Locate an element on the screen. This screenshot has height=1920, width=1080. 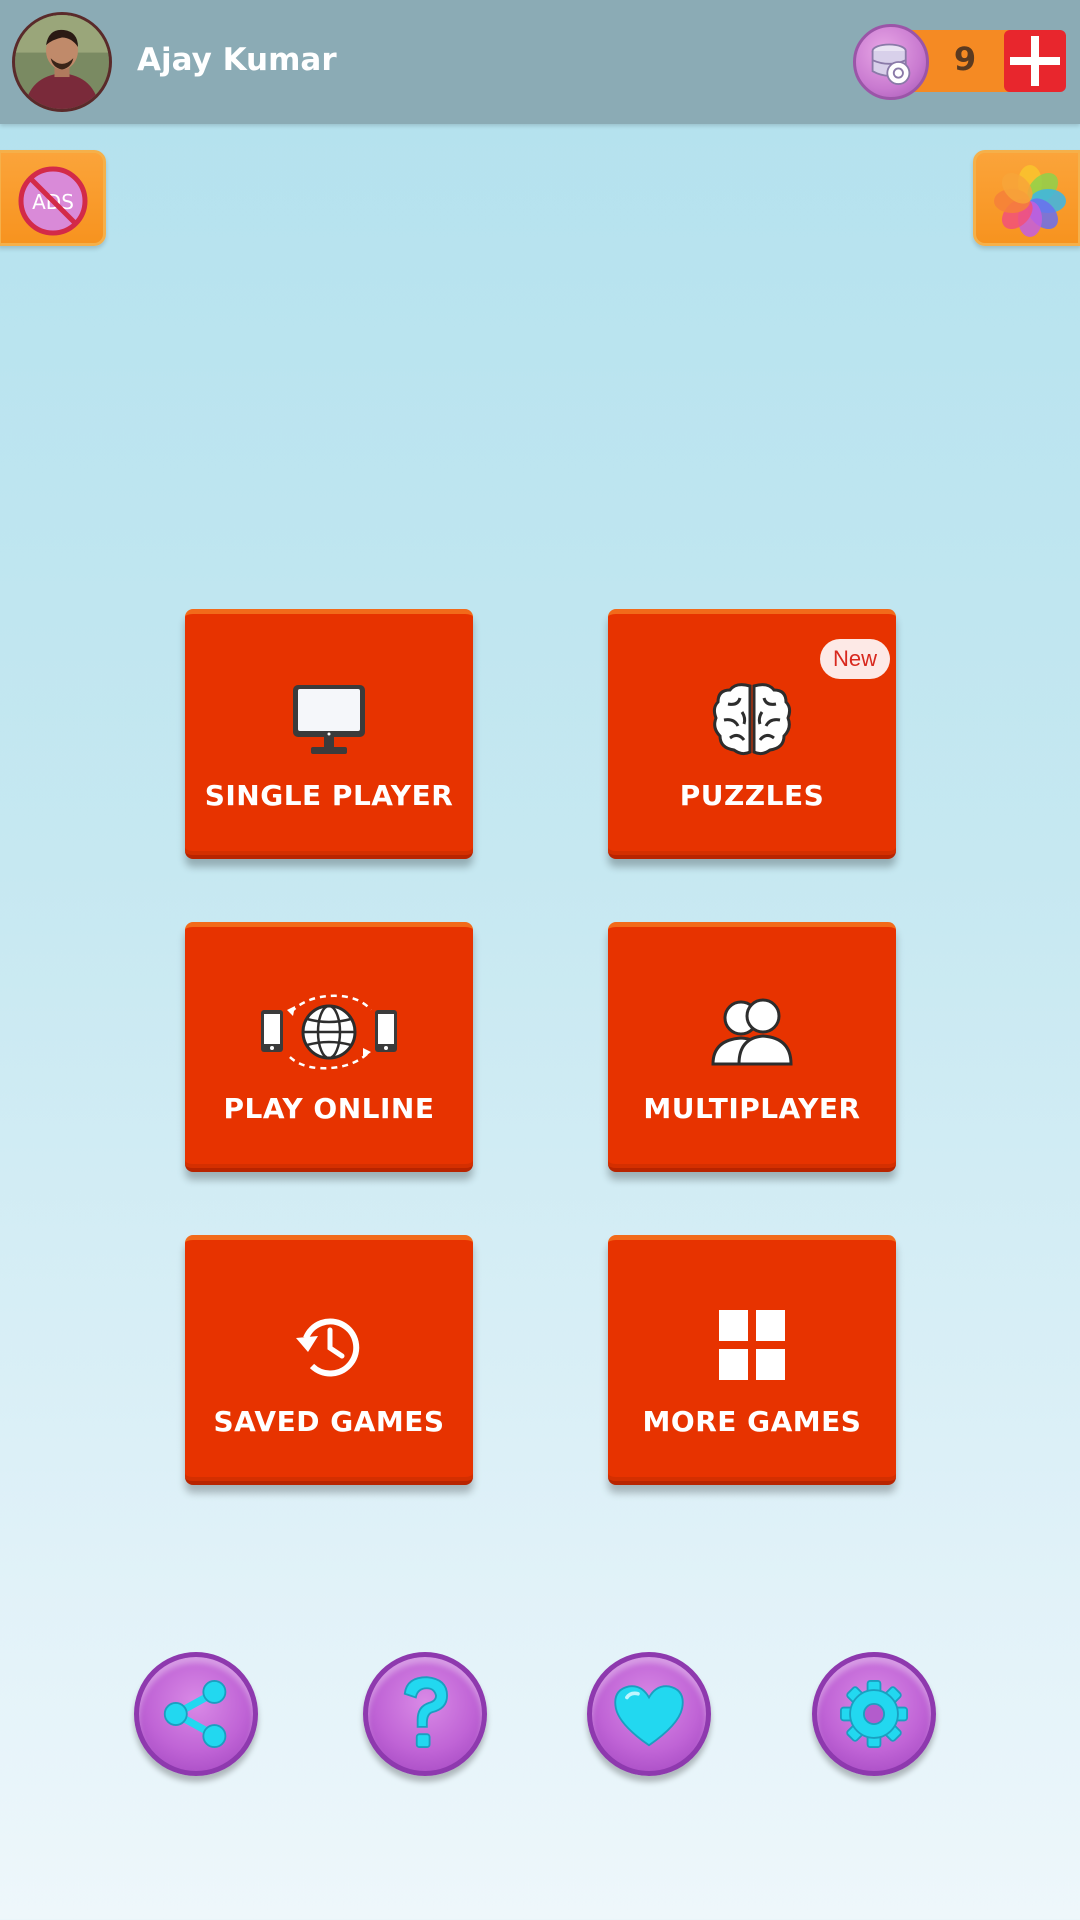
heart-icon is located at coordinates (649, 1716).